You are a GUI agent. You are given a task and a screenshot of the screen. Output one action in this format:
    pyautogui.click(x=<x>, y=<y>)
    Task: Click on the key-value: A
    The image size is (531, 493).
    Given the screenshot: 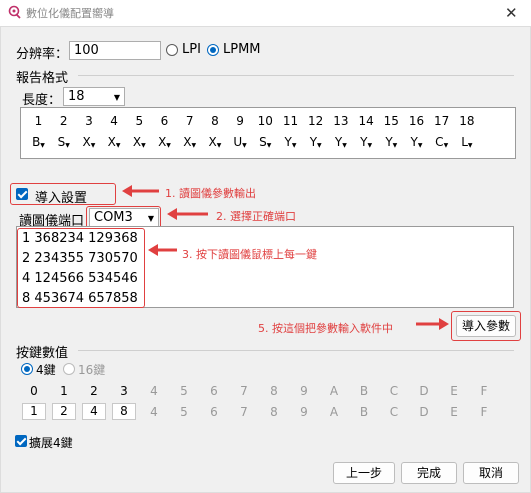 What is the action you would take?
    pyautogui.click(x=334, y=412)
    